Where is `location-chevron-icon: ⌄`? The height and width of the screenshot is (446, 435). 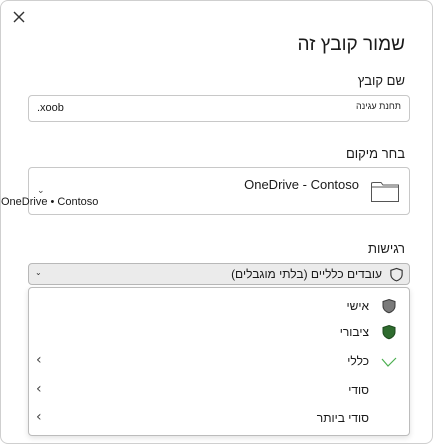 location-chevron-icon: ⌄ is located at coordinates (41, 190).